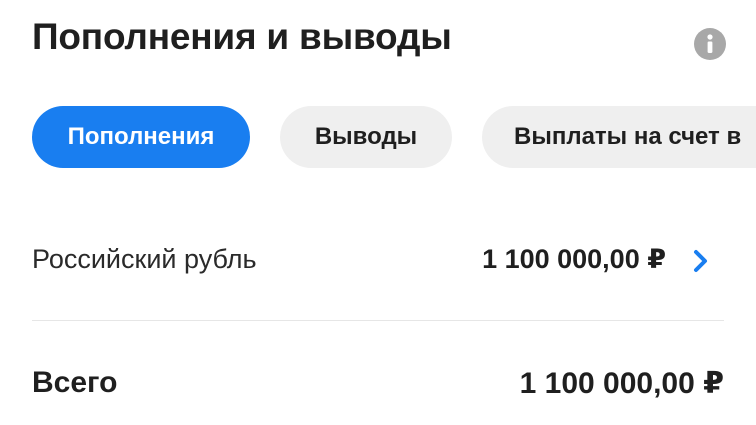  Describe the element at coordinates (141, 137) in the screenshot. I see `tab-deposits: Пополнения` at that location.